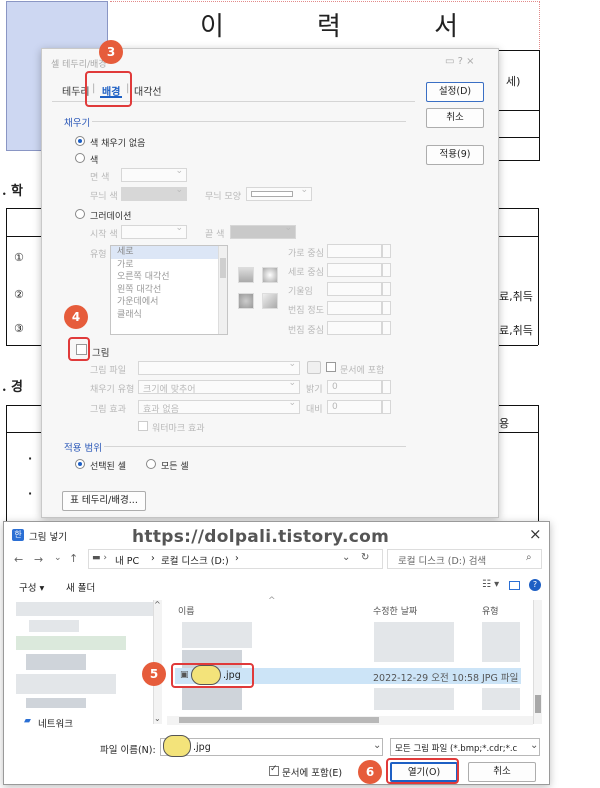 This screenshot has height=788, width=600. Describe the element at coordinates (314, 367) in the screenshot. I see `picture-browse-icon` at that location.